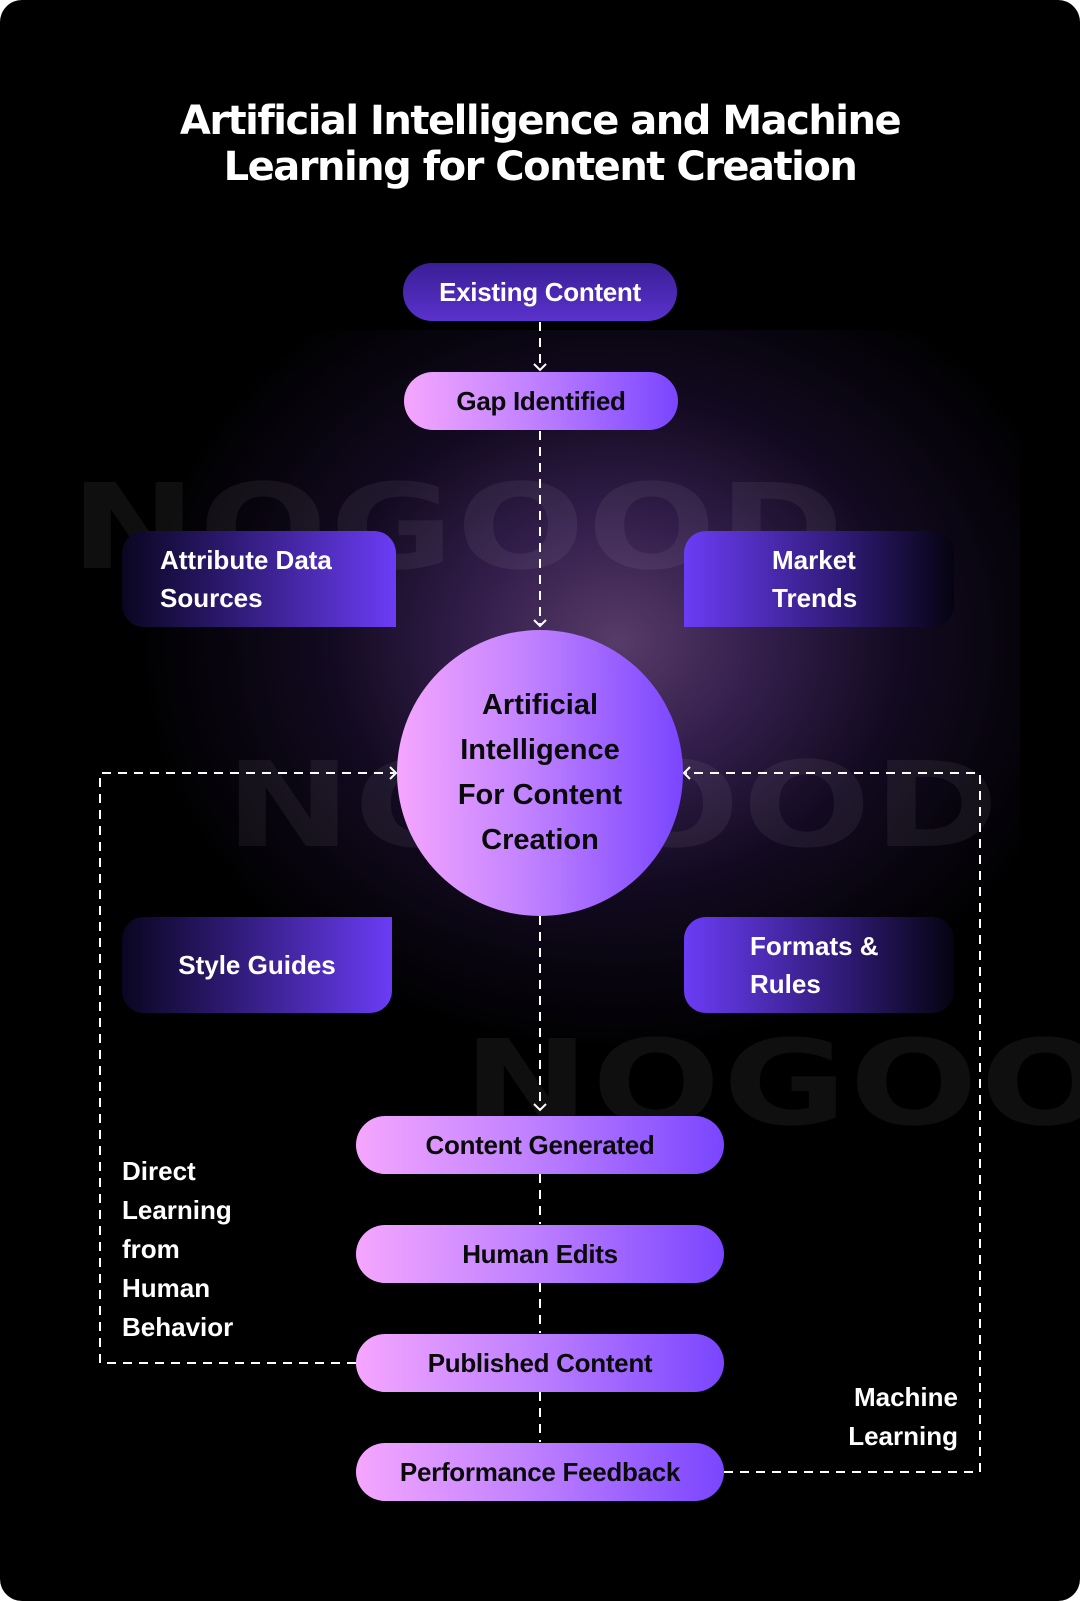 This screenshot has width=1080, height=1601. I want to click on node-label: Existing Content, so click(540, 291).